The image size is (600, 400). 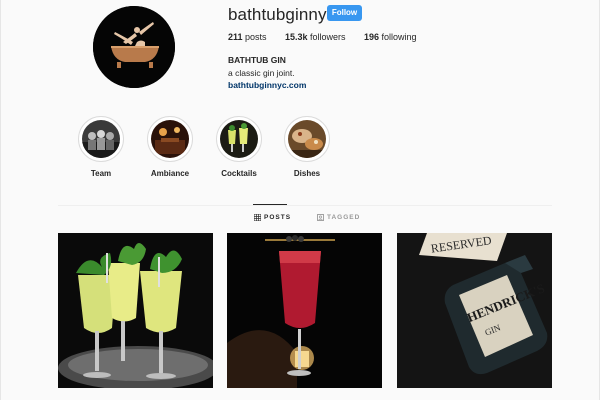 I want to click on post-image: RESERVED HENDRICK'S GIN, so click(x=474, y=310).